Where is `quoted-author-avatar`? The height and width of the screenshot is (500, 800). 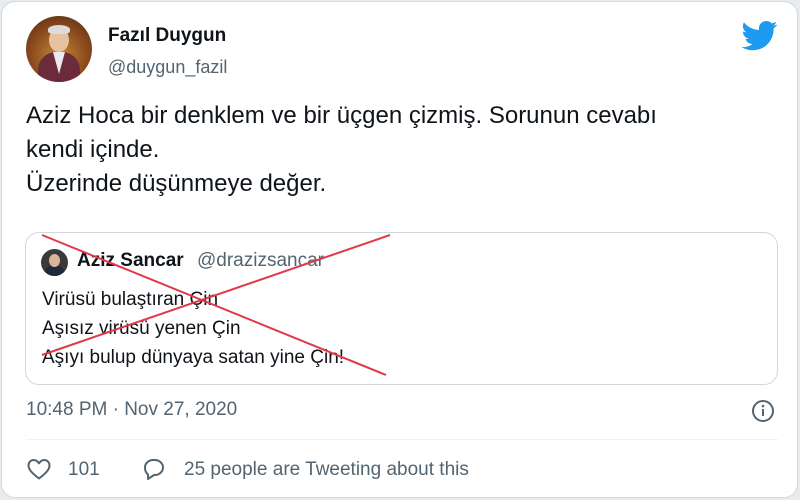 quoted-author-avatar is located at coordinates (54, 262).